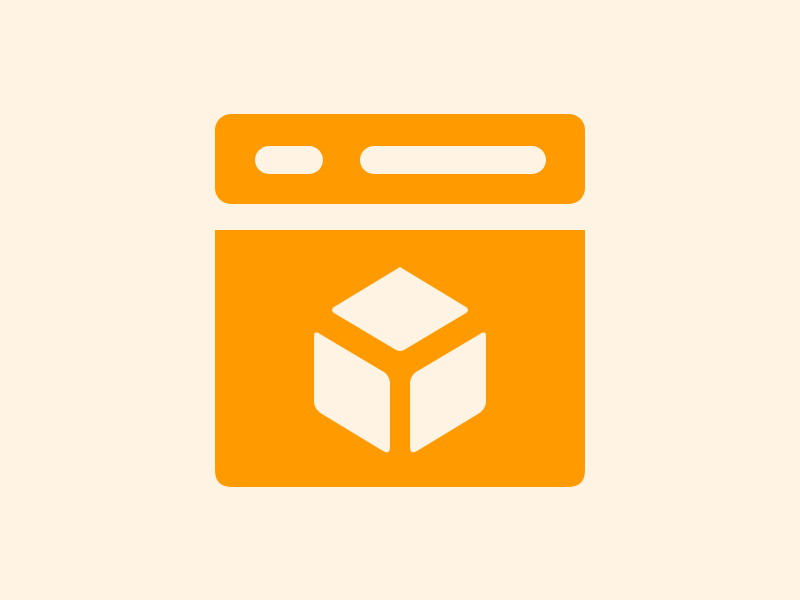  I want to click on header-pill-large, so click(453, 160).